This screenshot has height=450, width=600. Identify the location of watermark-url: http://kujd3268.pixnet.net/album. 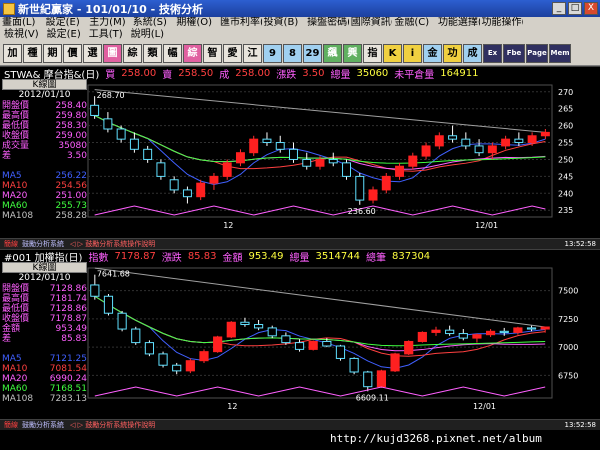
(436, 438).